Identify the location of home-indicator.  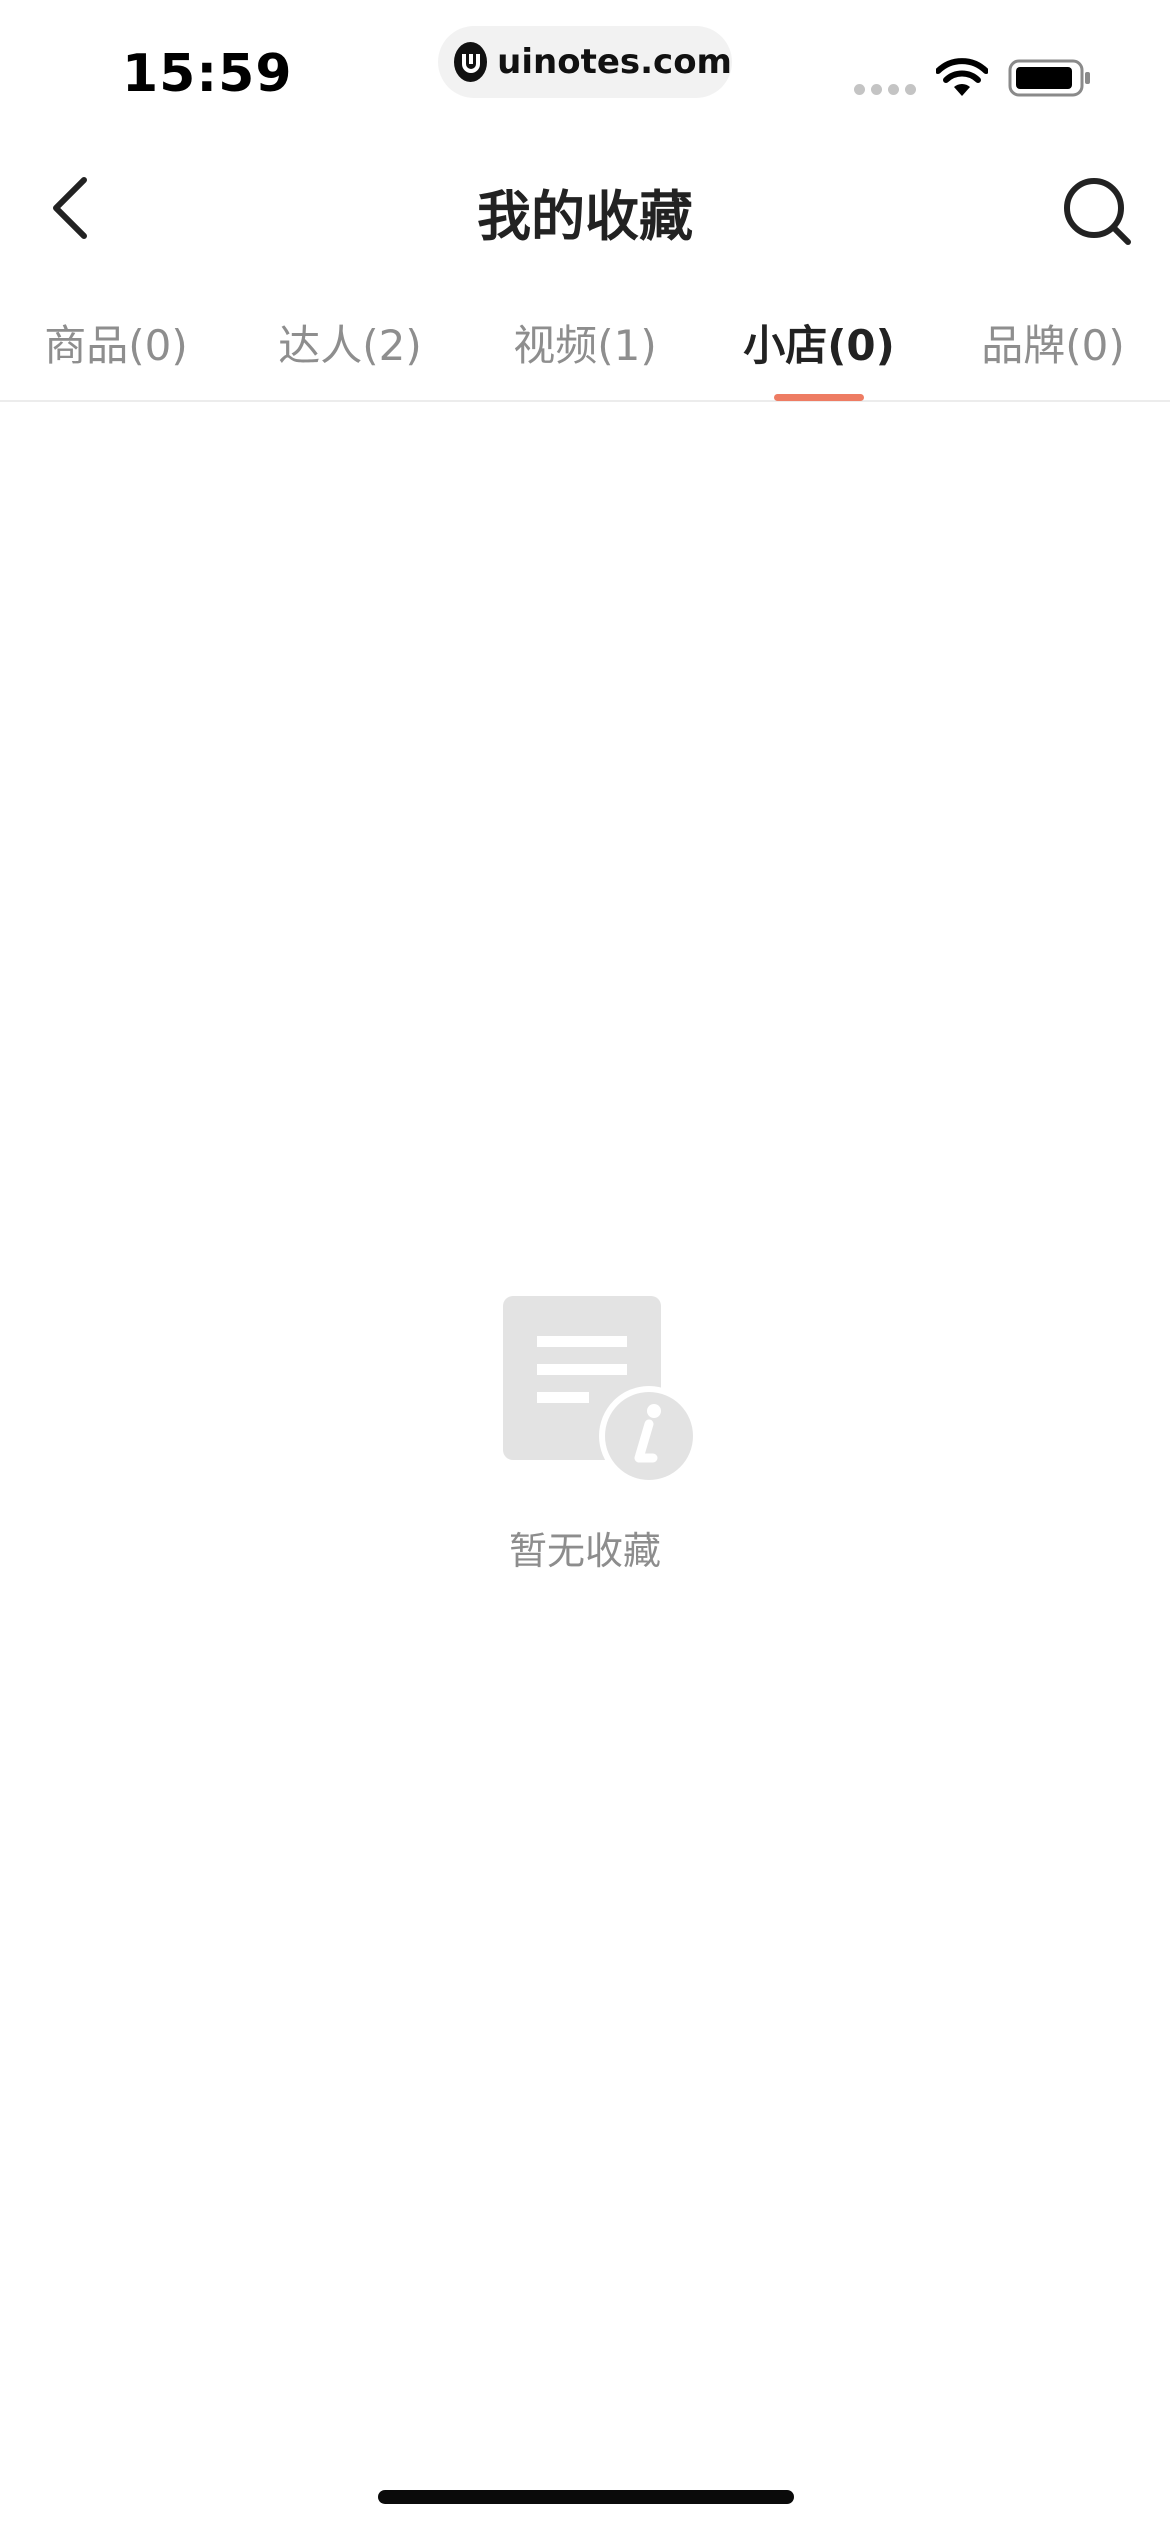
(586, 2497).